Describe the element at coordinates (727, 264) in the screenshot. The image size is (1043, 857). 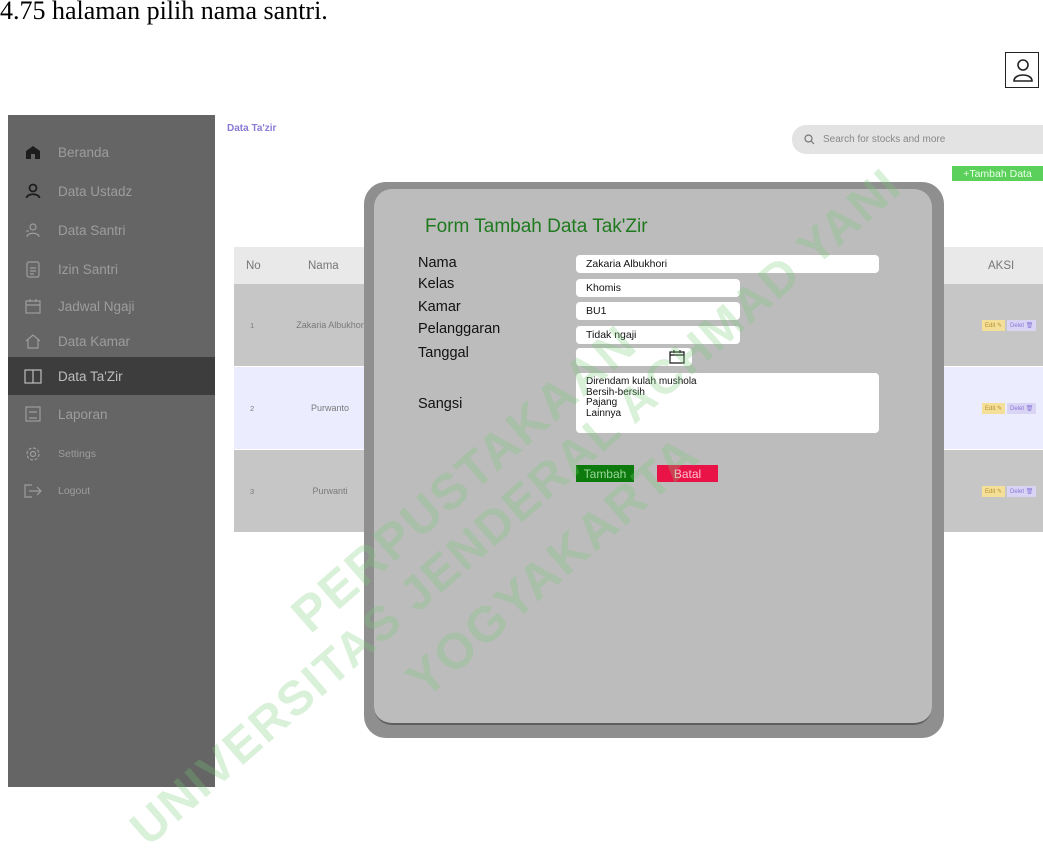
I see `nama-field: Zakaria Albukhori` at that location.